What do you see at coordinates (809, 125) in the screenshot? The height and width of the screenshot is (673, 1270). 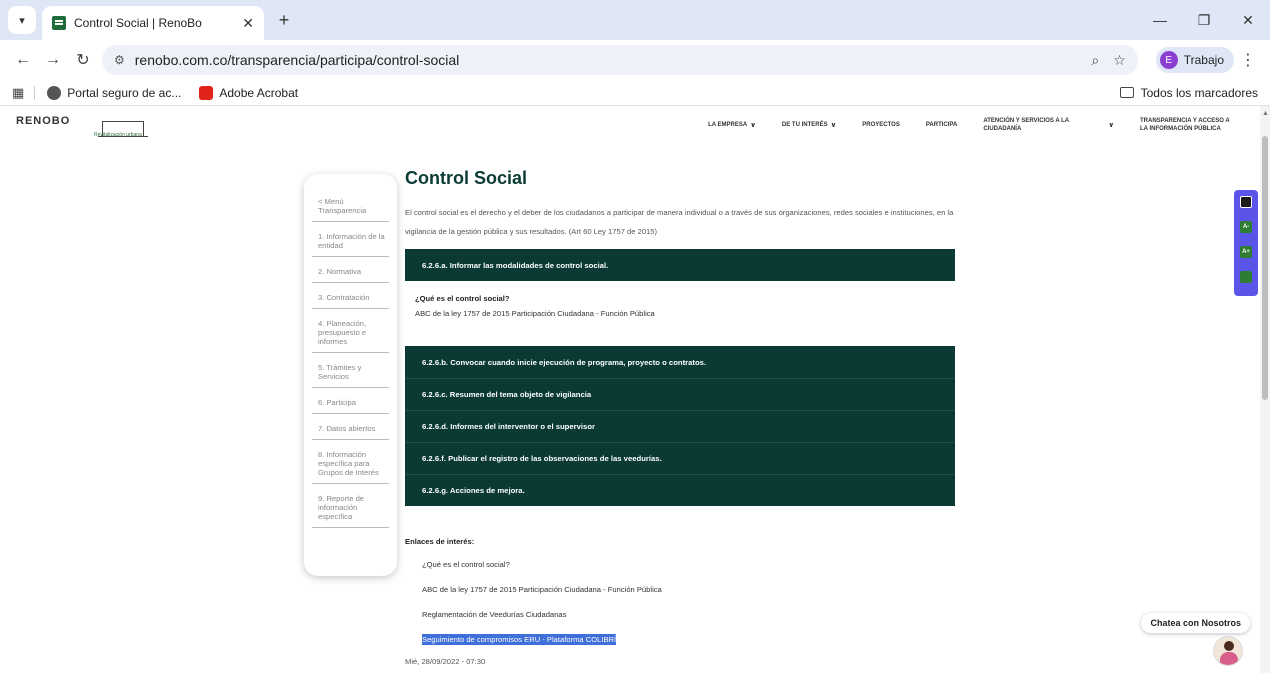 I see `nav-de-tu-interes: DE TU INTERÉS ∨` at bounding box center [809, 125].